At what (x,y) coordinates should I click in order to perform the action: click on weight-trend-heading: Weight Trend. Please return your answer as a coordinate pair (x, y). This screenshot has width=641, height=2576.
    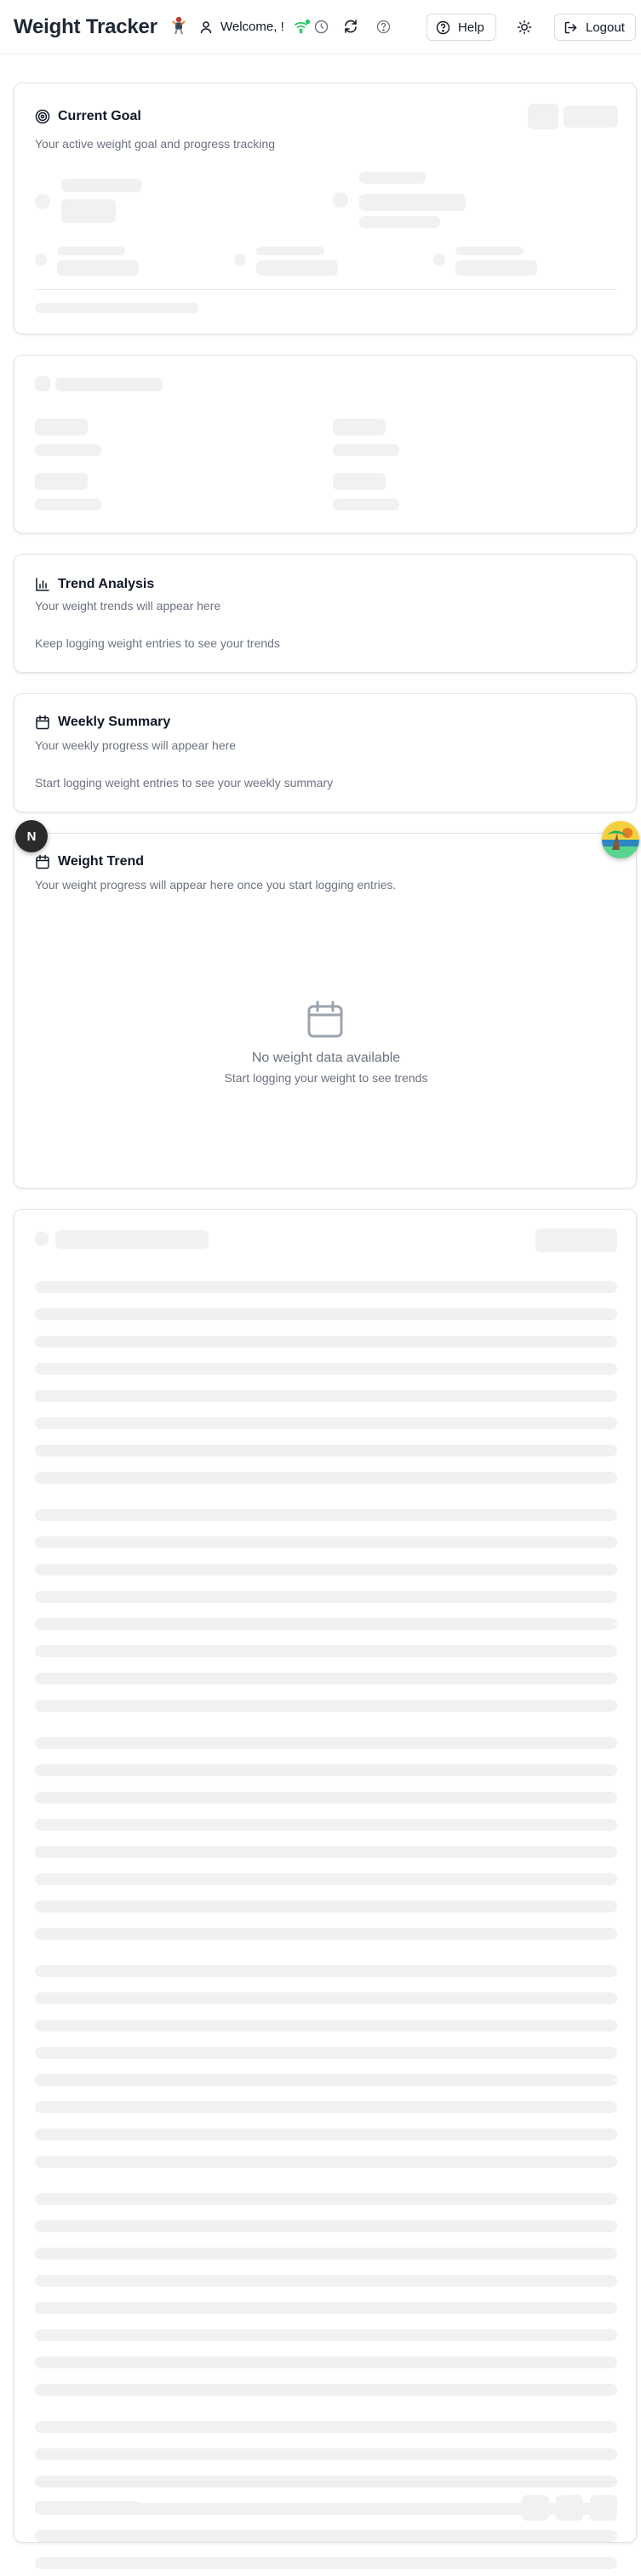
    Looking at the image, I should click on (89, 861).